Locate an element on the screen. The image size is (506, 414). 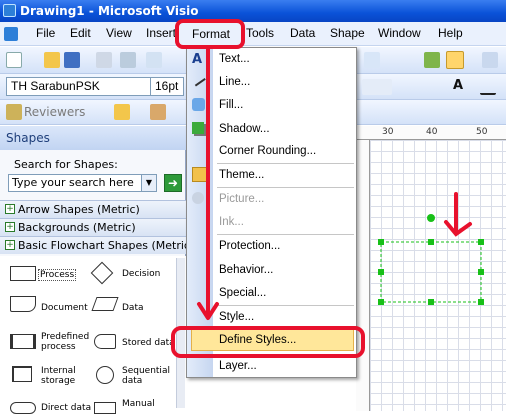
shape-label-manual: Manual is located at coordinates (138, 404).